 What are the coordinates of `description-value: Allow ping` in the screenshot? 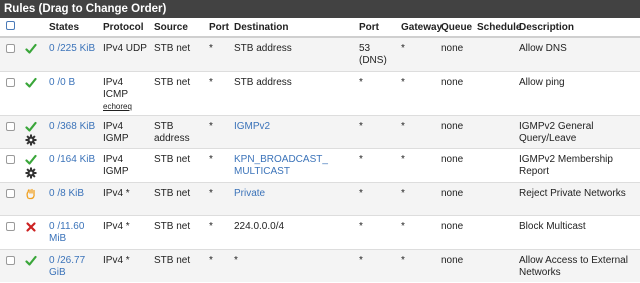 It's located at (542, 82).